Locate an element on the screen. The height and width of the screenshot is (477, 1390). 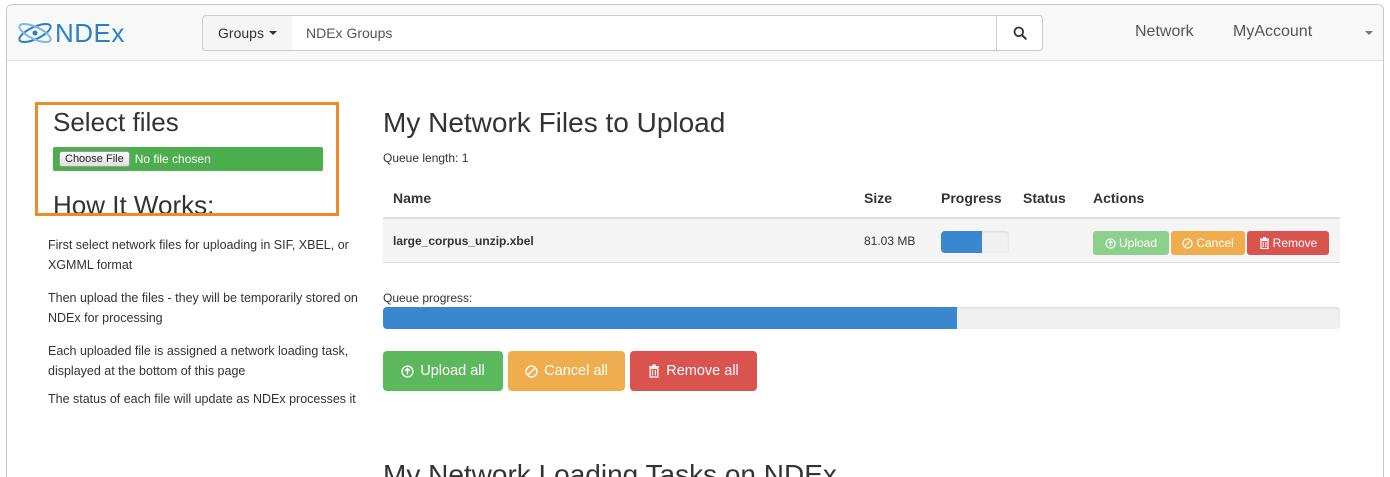
groups-label: Groups is located at coordinates (241, 33).